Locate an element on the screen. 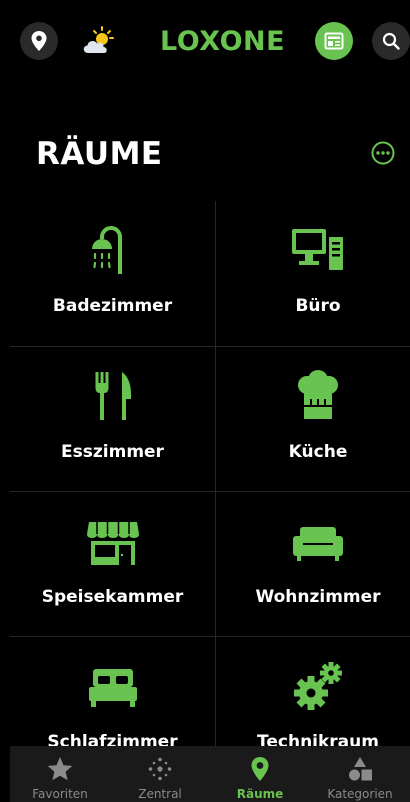 Image resolution: width=410 pixels, height=802 pixels. tab-raeume: Räume is located at coordinates (260, 774).